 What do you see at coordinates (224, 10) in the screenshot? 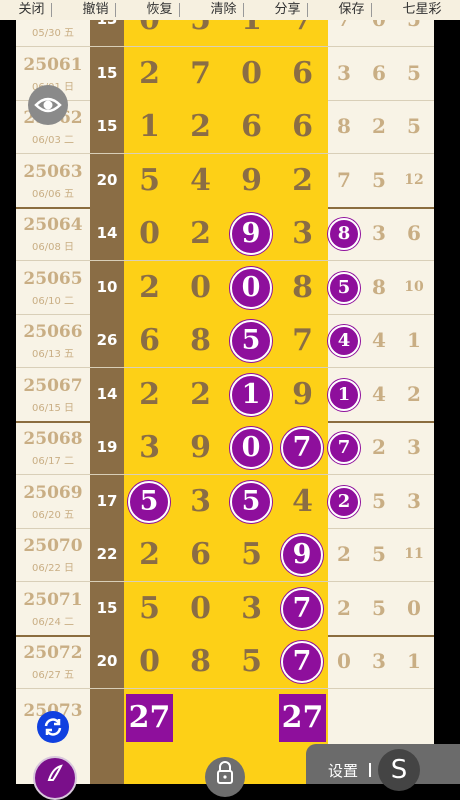
I see `clear-button: 清除` at bounding box center [224, 10].